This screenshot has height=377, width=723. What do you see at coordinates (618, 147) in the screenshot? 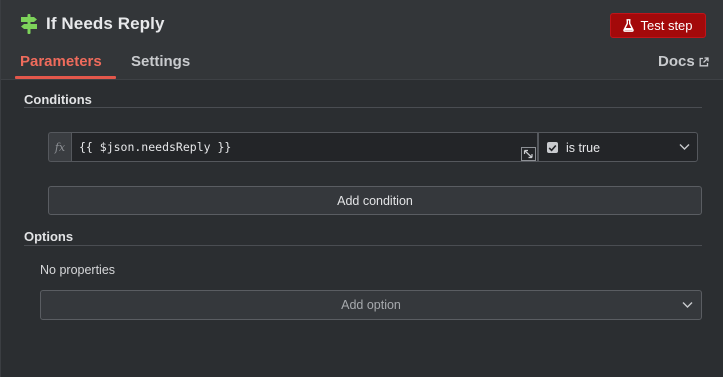
I see `condition-operator-select: is true` at bounding box center [618, 147].